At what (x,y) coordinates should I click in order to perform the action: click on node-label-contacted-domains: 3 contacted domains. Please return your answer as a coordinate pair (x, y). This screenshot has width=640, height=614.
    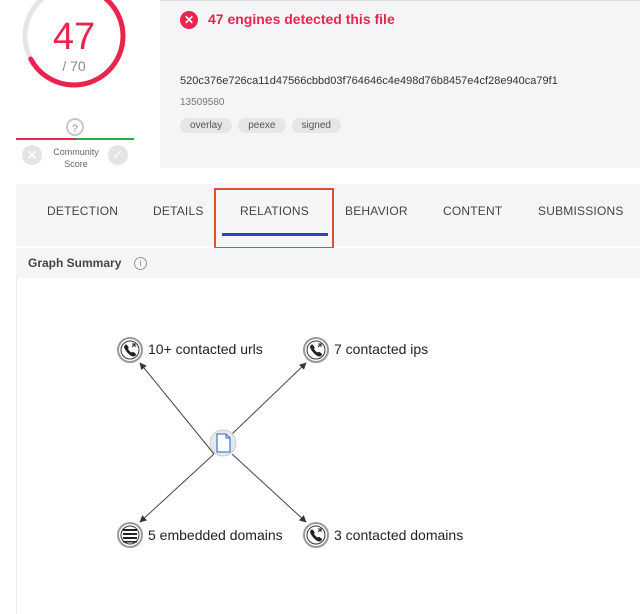
    Looking at the image, I should click on (398, 535).